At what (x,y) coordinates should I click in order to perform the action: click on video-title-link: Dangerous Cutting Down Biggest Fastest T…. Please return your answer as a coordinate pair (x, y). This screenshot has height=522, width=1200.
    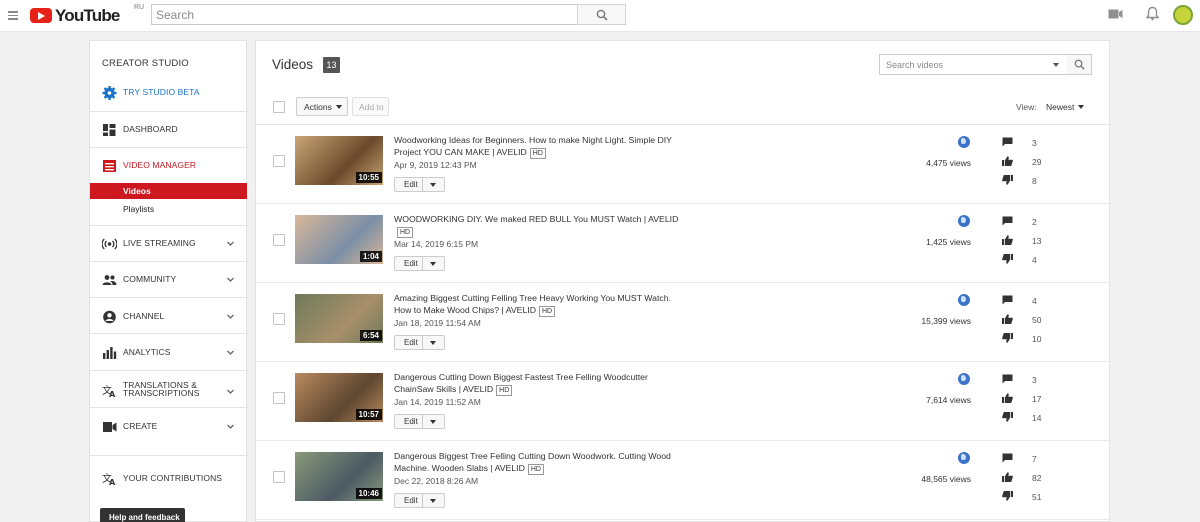
    Looking at the image, I should click on (539, 383).